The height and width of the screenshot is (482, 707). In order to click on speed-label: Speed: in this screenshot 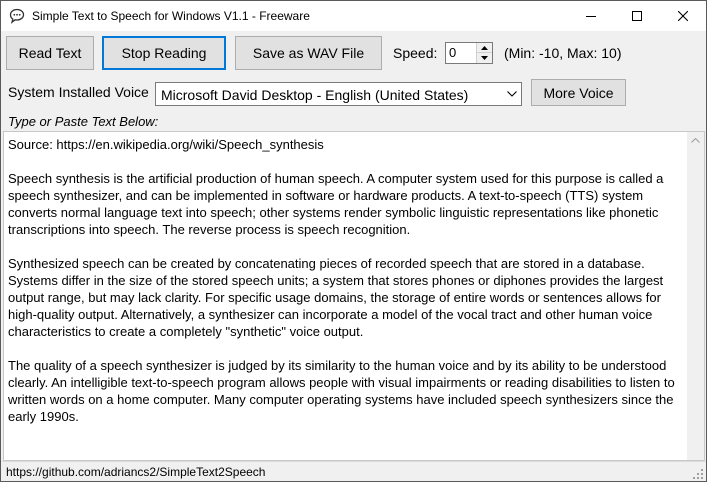, I will do `click(415, 53)`.